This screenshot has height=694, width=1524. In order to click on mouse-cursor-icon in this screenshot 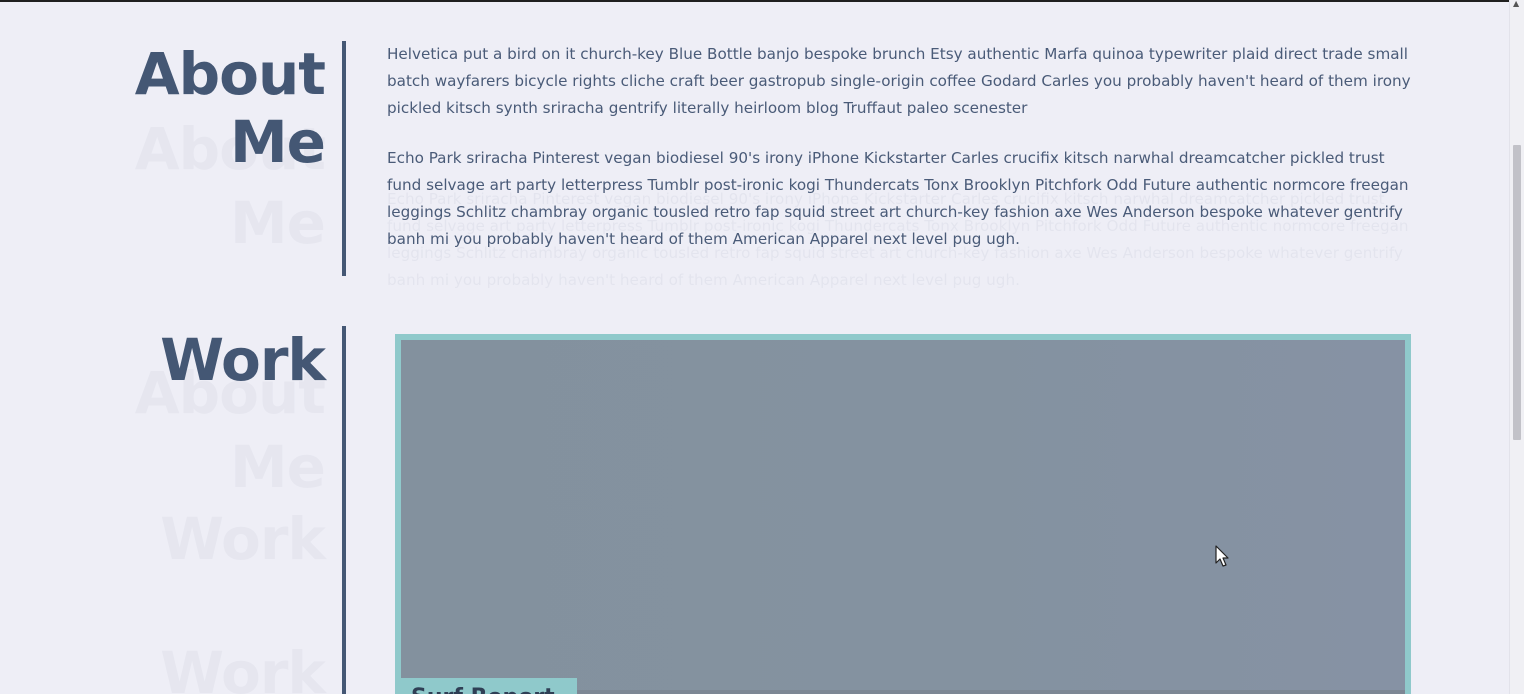, I will do `click(1222, 556)`.